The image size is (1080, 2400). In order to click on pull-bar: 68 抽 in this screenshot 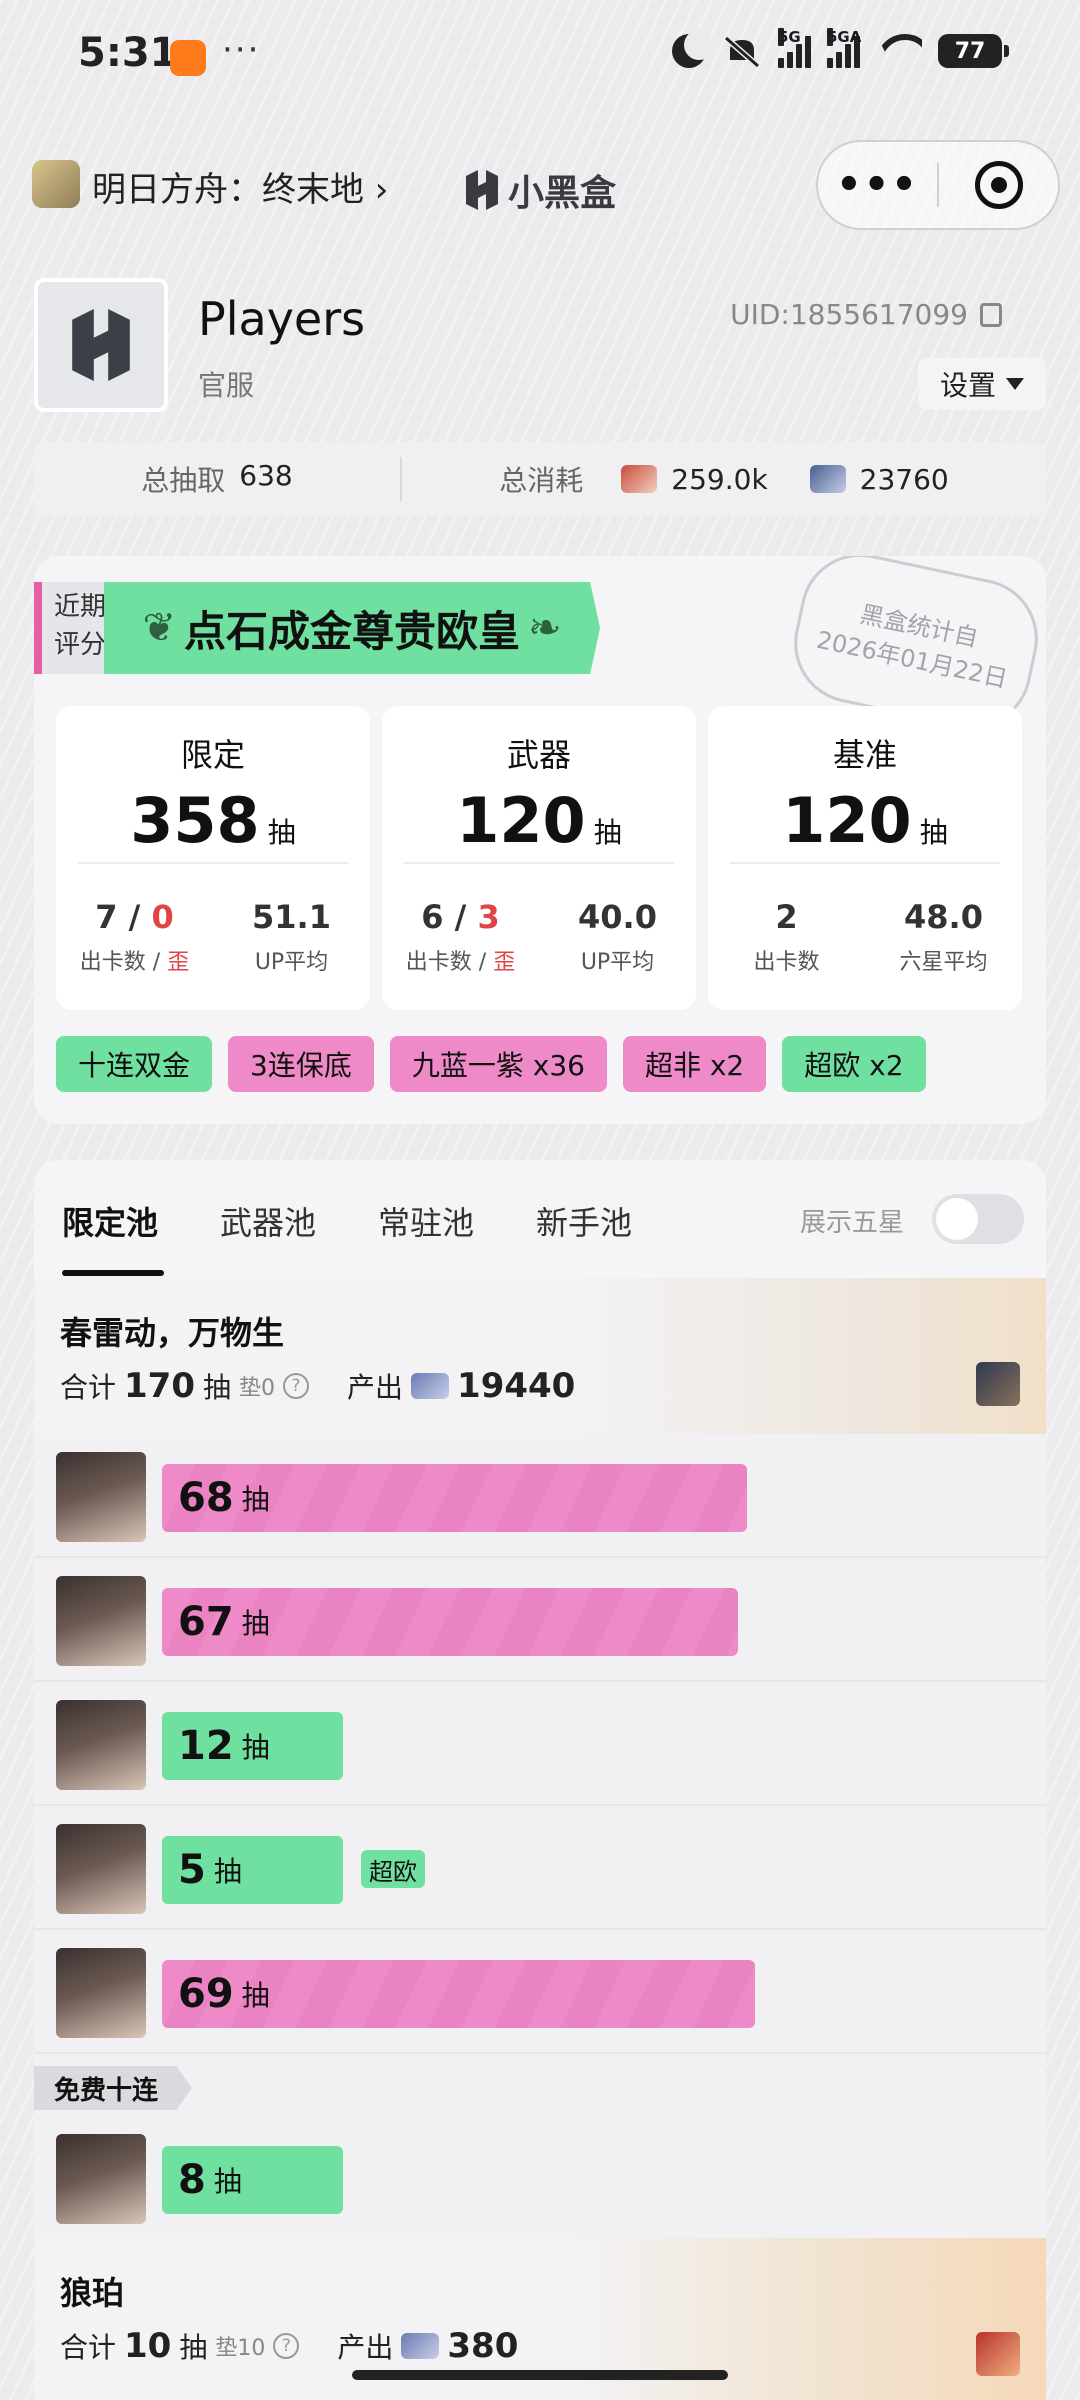, I will do `click(454, 1498)`.